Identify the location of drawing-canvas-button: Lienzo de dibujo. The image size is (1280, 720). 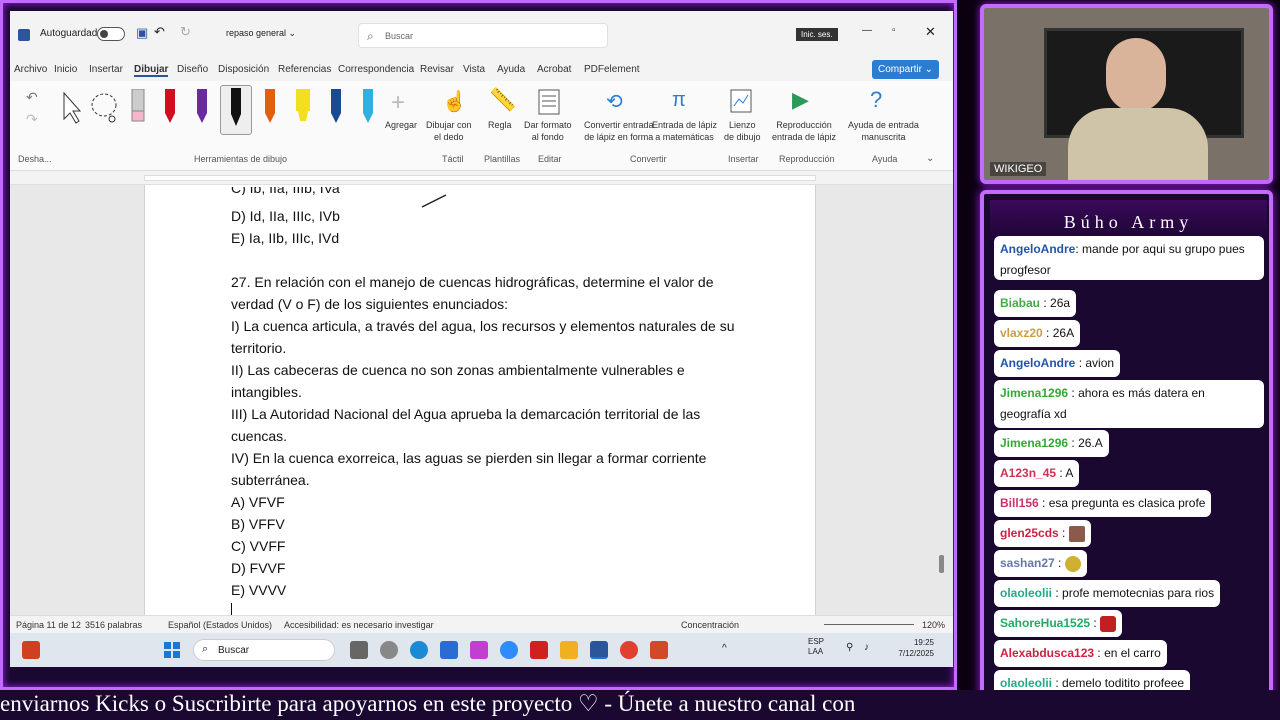
(742, 131).